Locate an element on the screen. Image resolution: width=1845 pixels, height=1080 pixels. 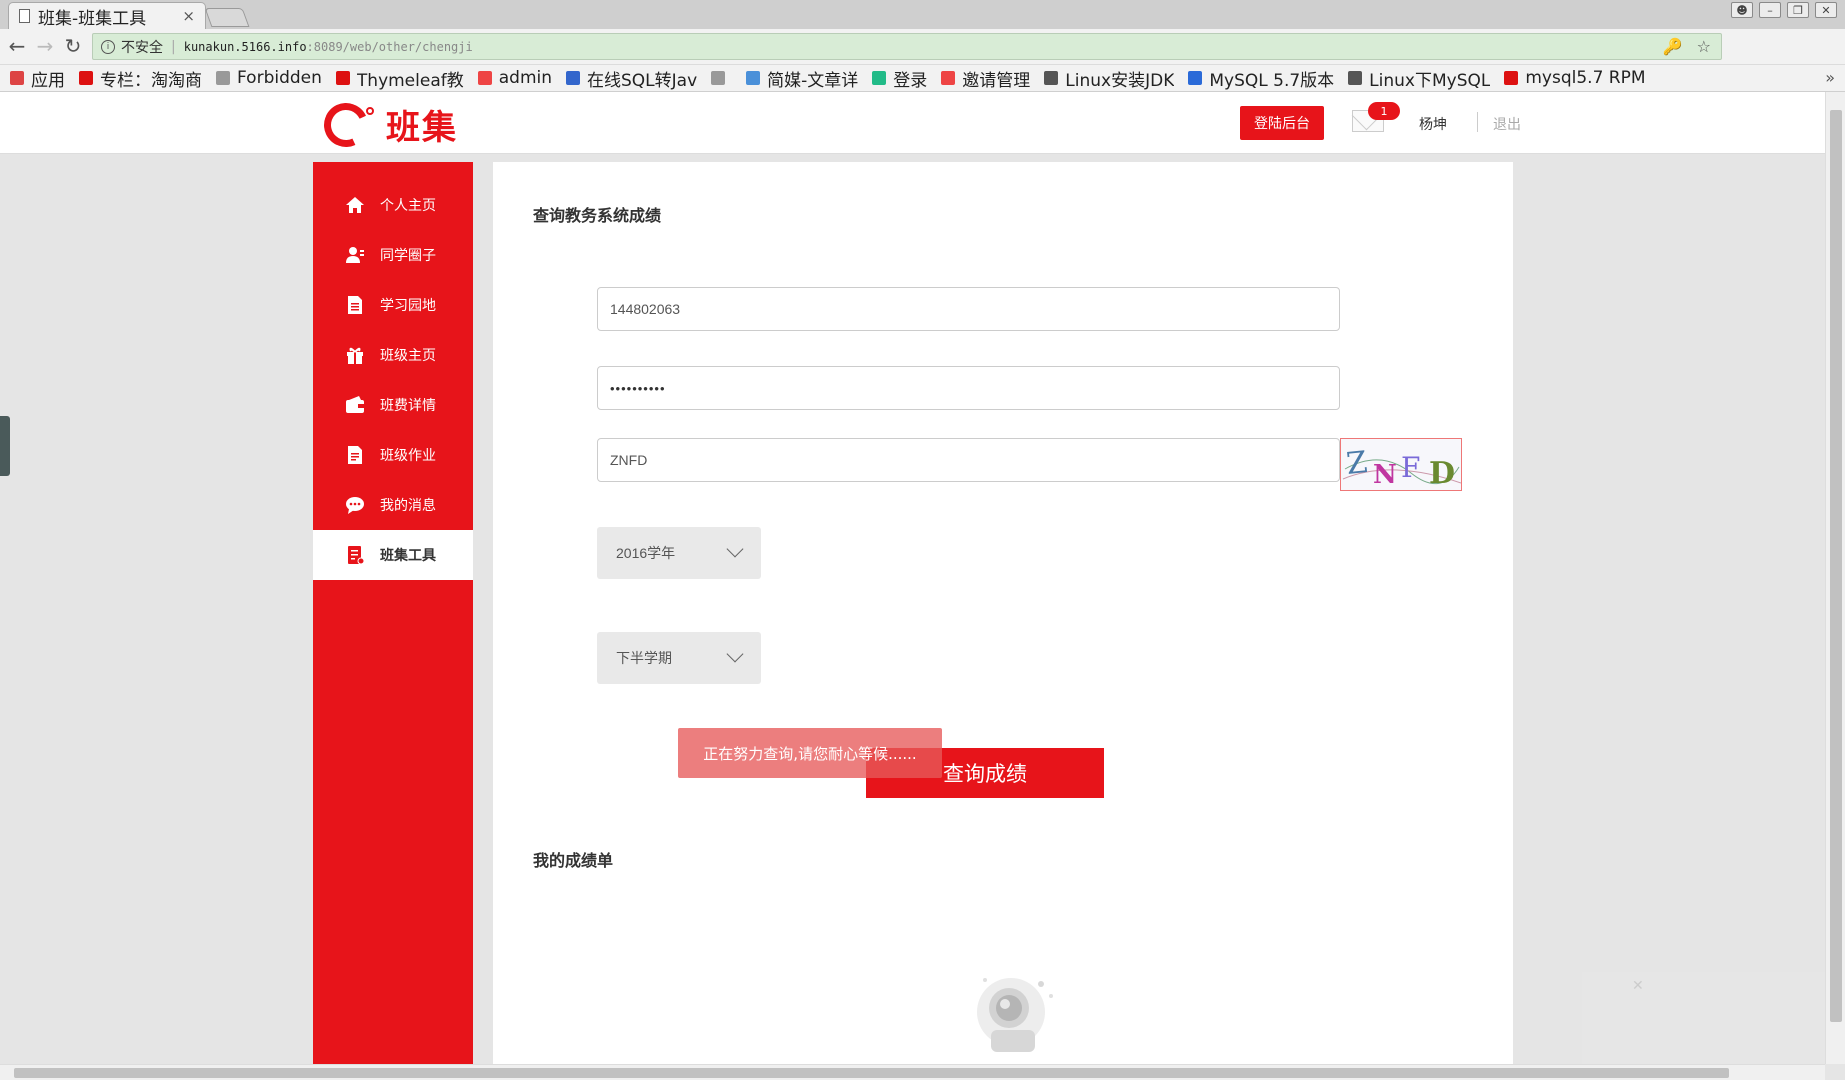
site-logo: 班集 is located at coordinates (387, 124).